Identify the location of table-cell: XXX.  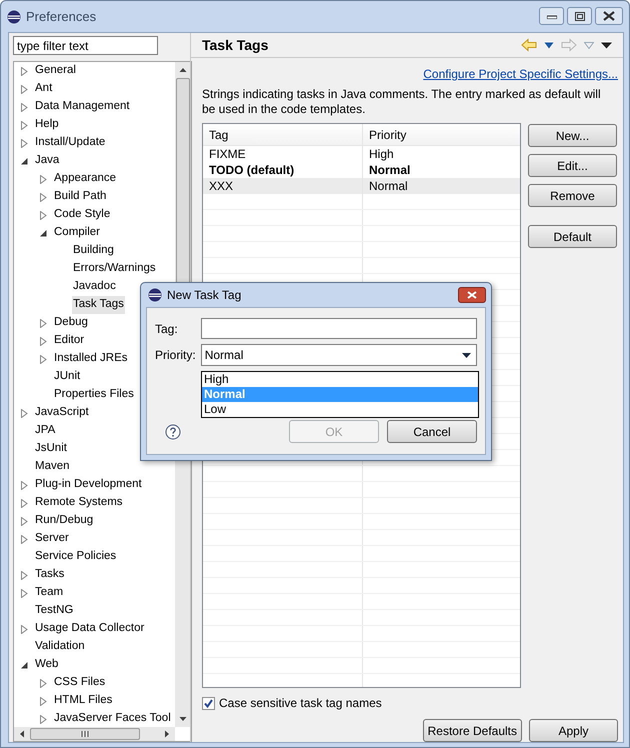
(283, 186).